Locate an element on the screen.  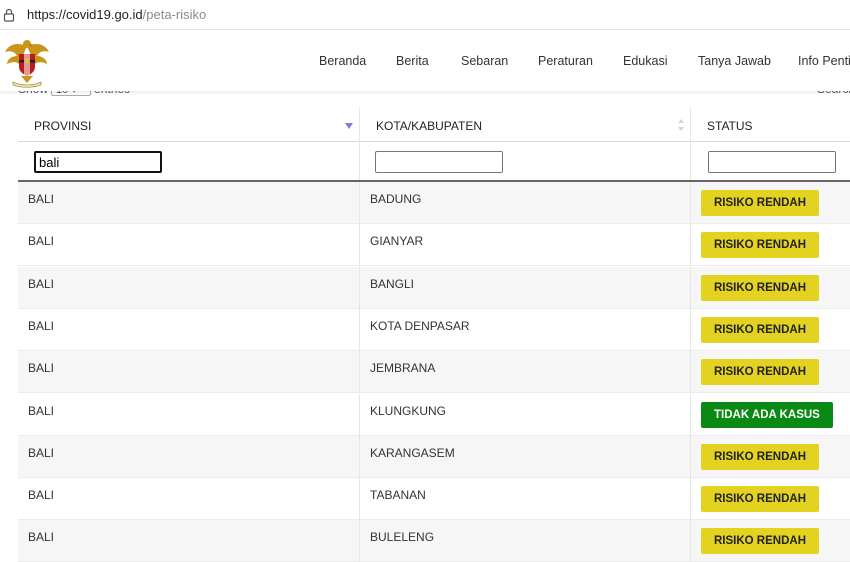
address-url: https://covid19.go.id/peta-risiko is located at coordinates (116, 14).